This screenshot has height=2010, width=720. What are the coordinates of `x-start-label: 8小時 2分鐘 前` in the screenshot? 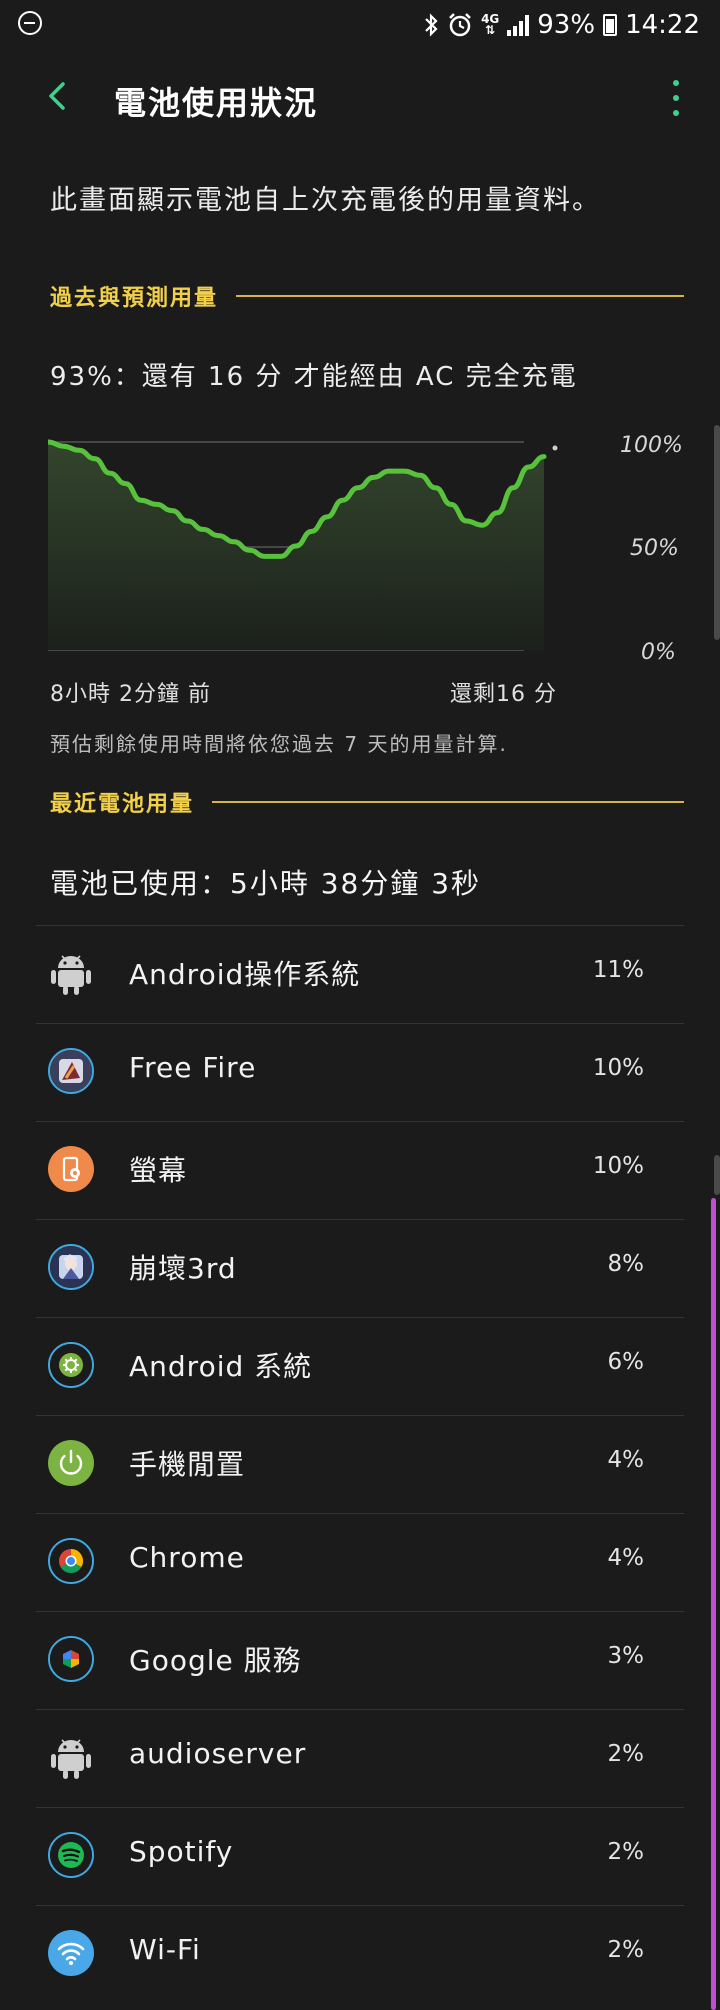 It's located at (130, 694).